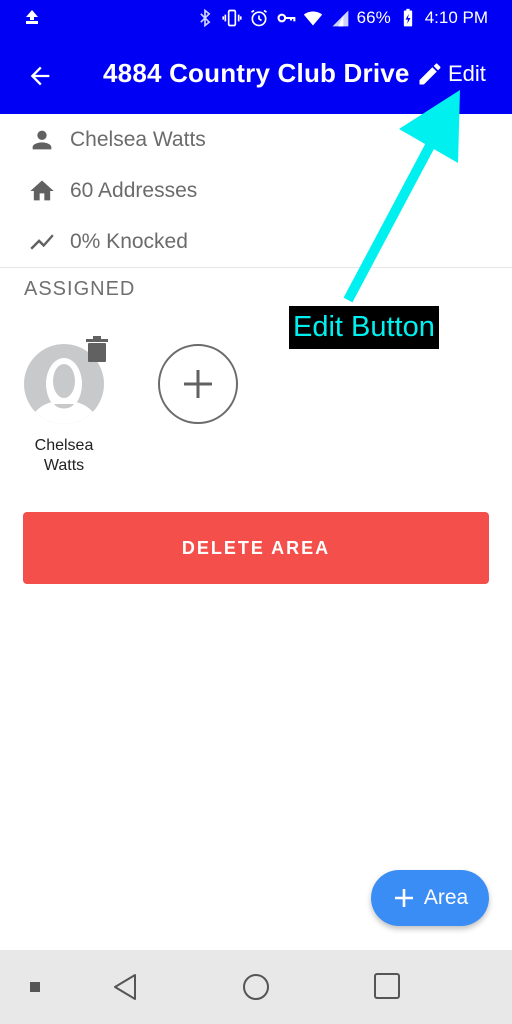 The image size is (512, 1024). Describe the element at coordinates (286, 18) in the screenshot. I see `vpn-key-icon` at that location.